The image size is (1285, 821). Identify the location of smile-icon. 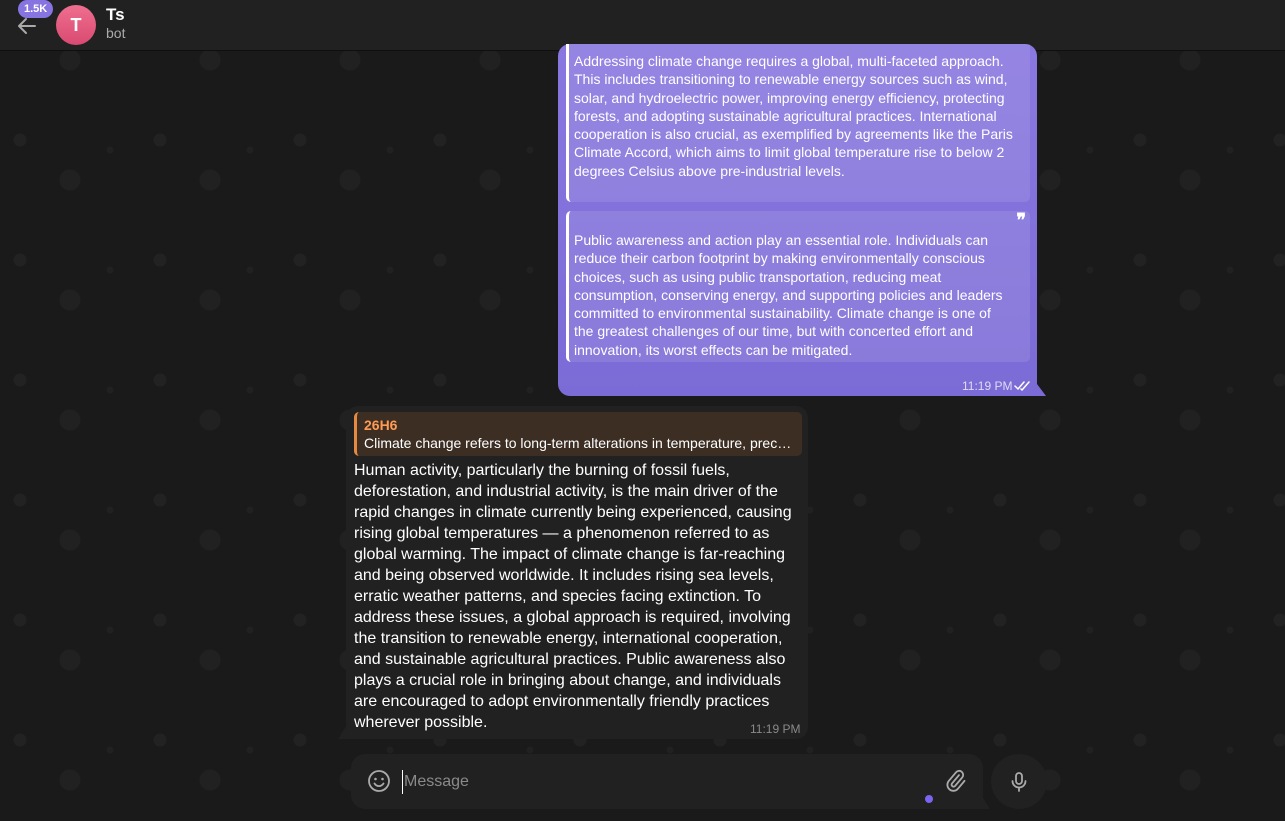
(379, 781).